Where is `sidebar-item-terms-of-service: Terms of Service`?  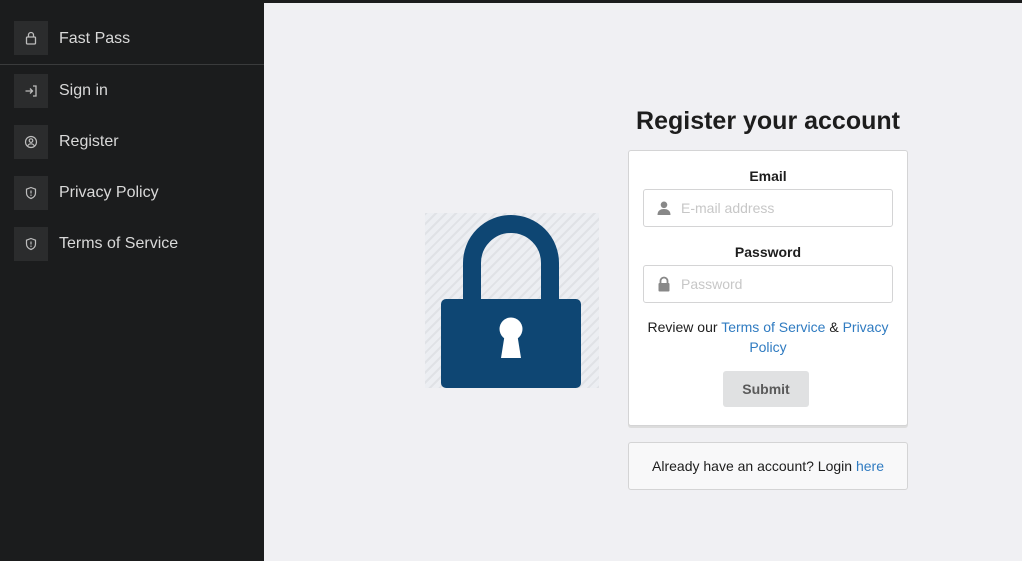 sidebar-item-terms-of-service: Terms of Service is located at coordinates (132, 243).